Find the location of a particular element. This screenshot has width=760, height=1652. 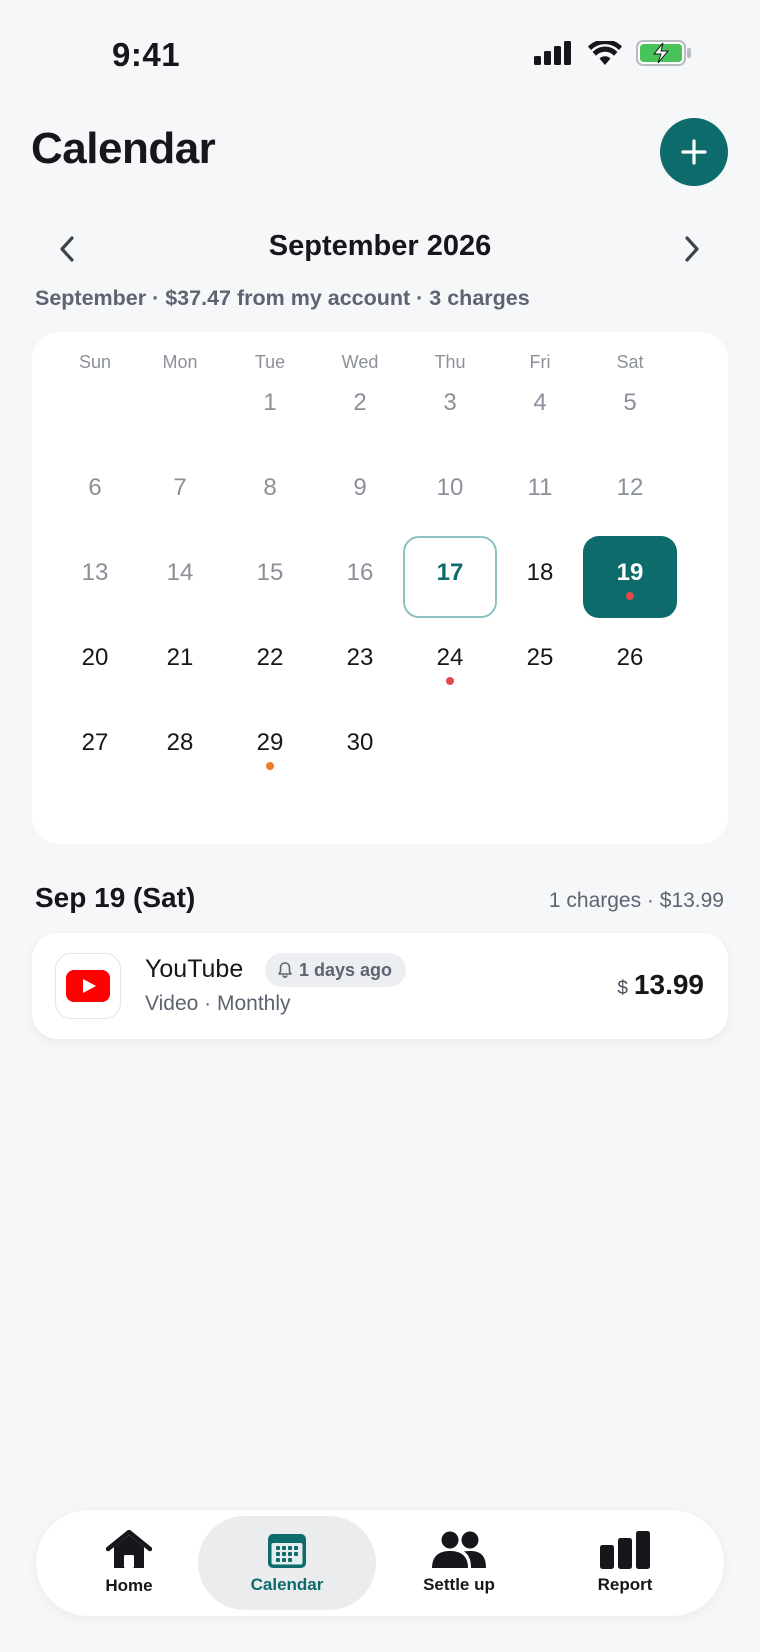

status-icons is located at coordinates (613, 53).